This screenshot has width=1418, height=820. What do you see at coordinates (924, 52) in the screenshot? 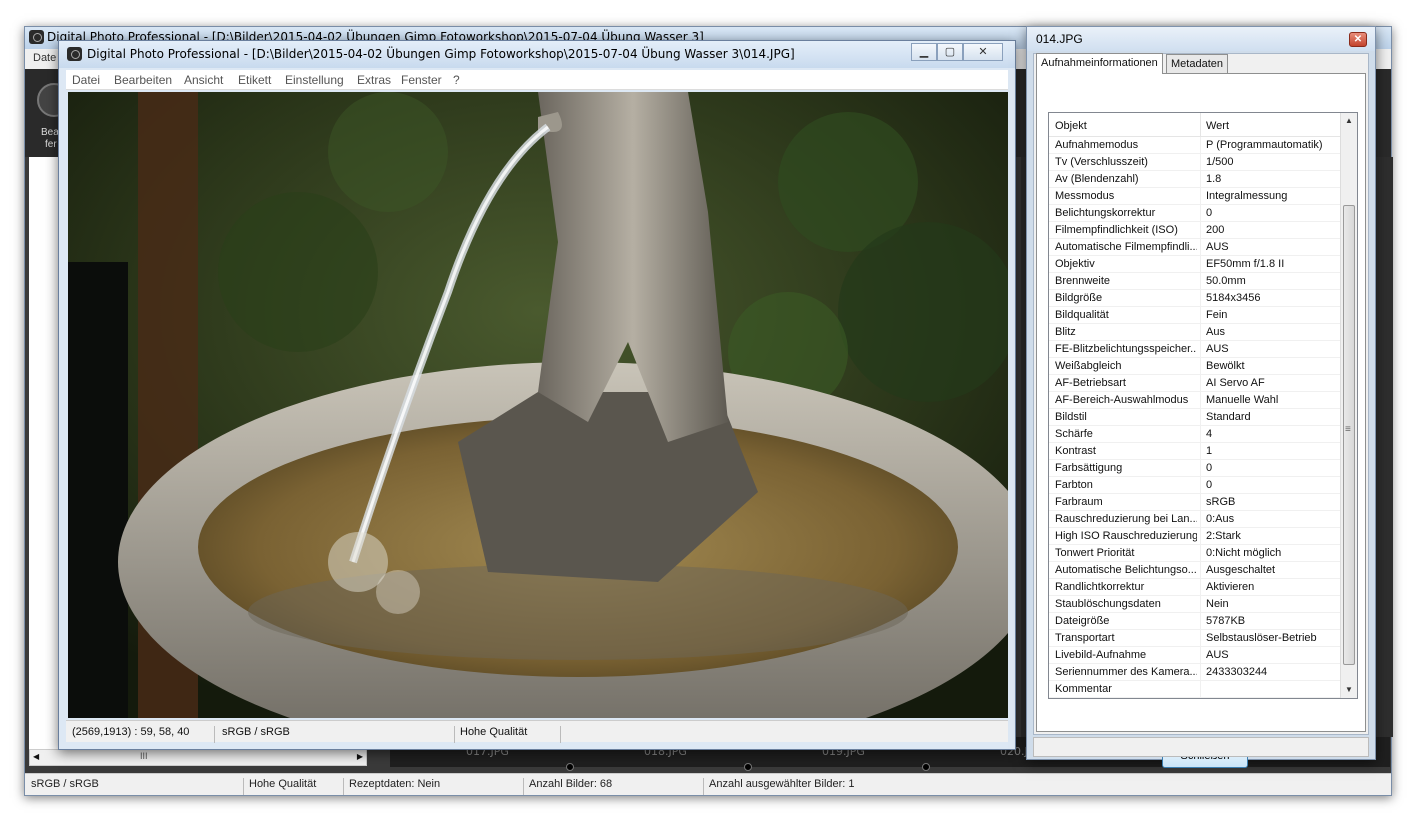
I see `minimize-button: ▁` at bounding box center [924, 52].